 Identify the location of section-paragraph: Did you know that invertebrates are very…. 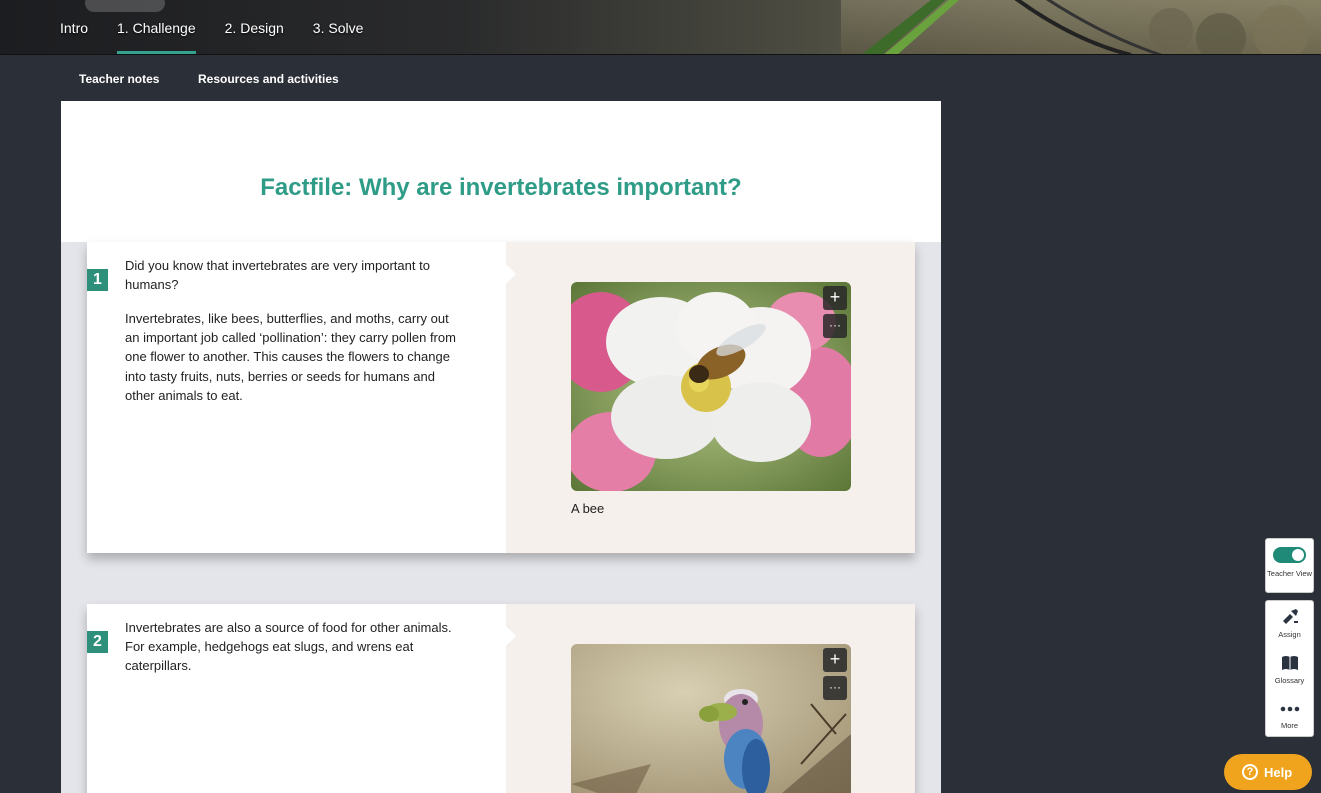
(277, 275).